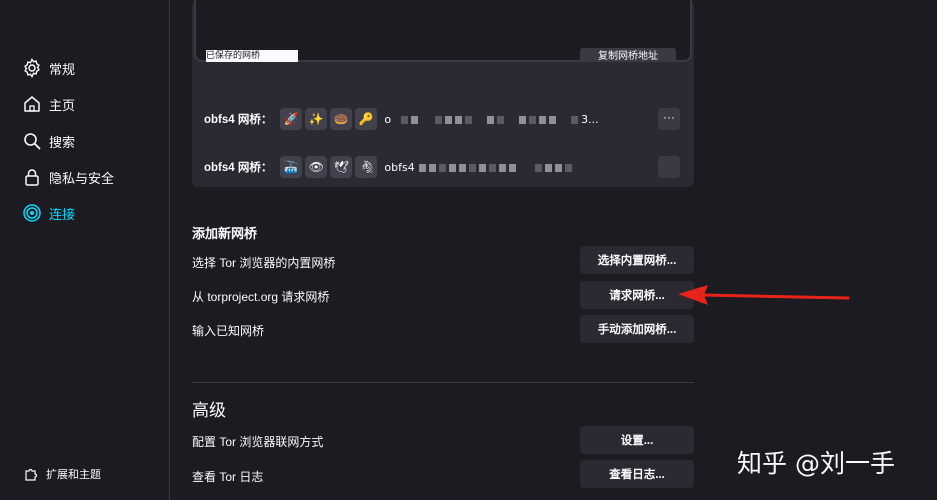 This screenshot has height=500, width=937. What do you see at coordinates (73, 475) in the screenshot?
I see `sidebar-item-label: 扩展和主题` at bounding box center [73, 475].